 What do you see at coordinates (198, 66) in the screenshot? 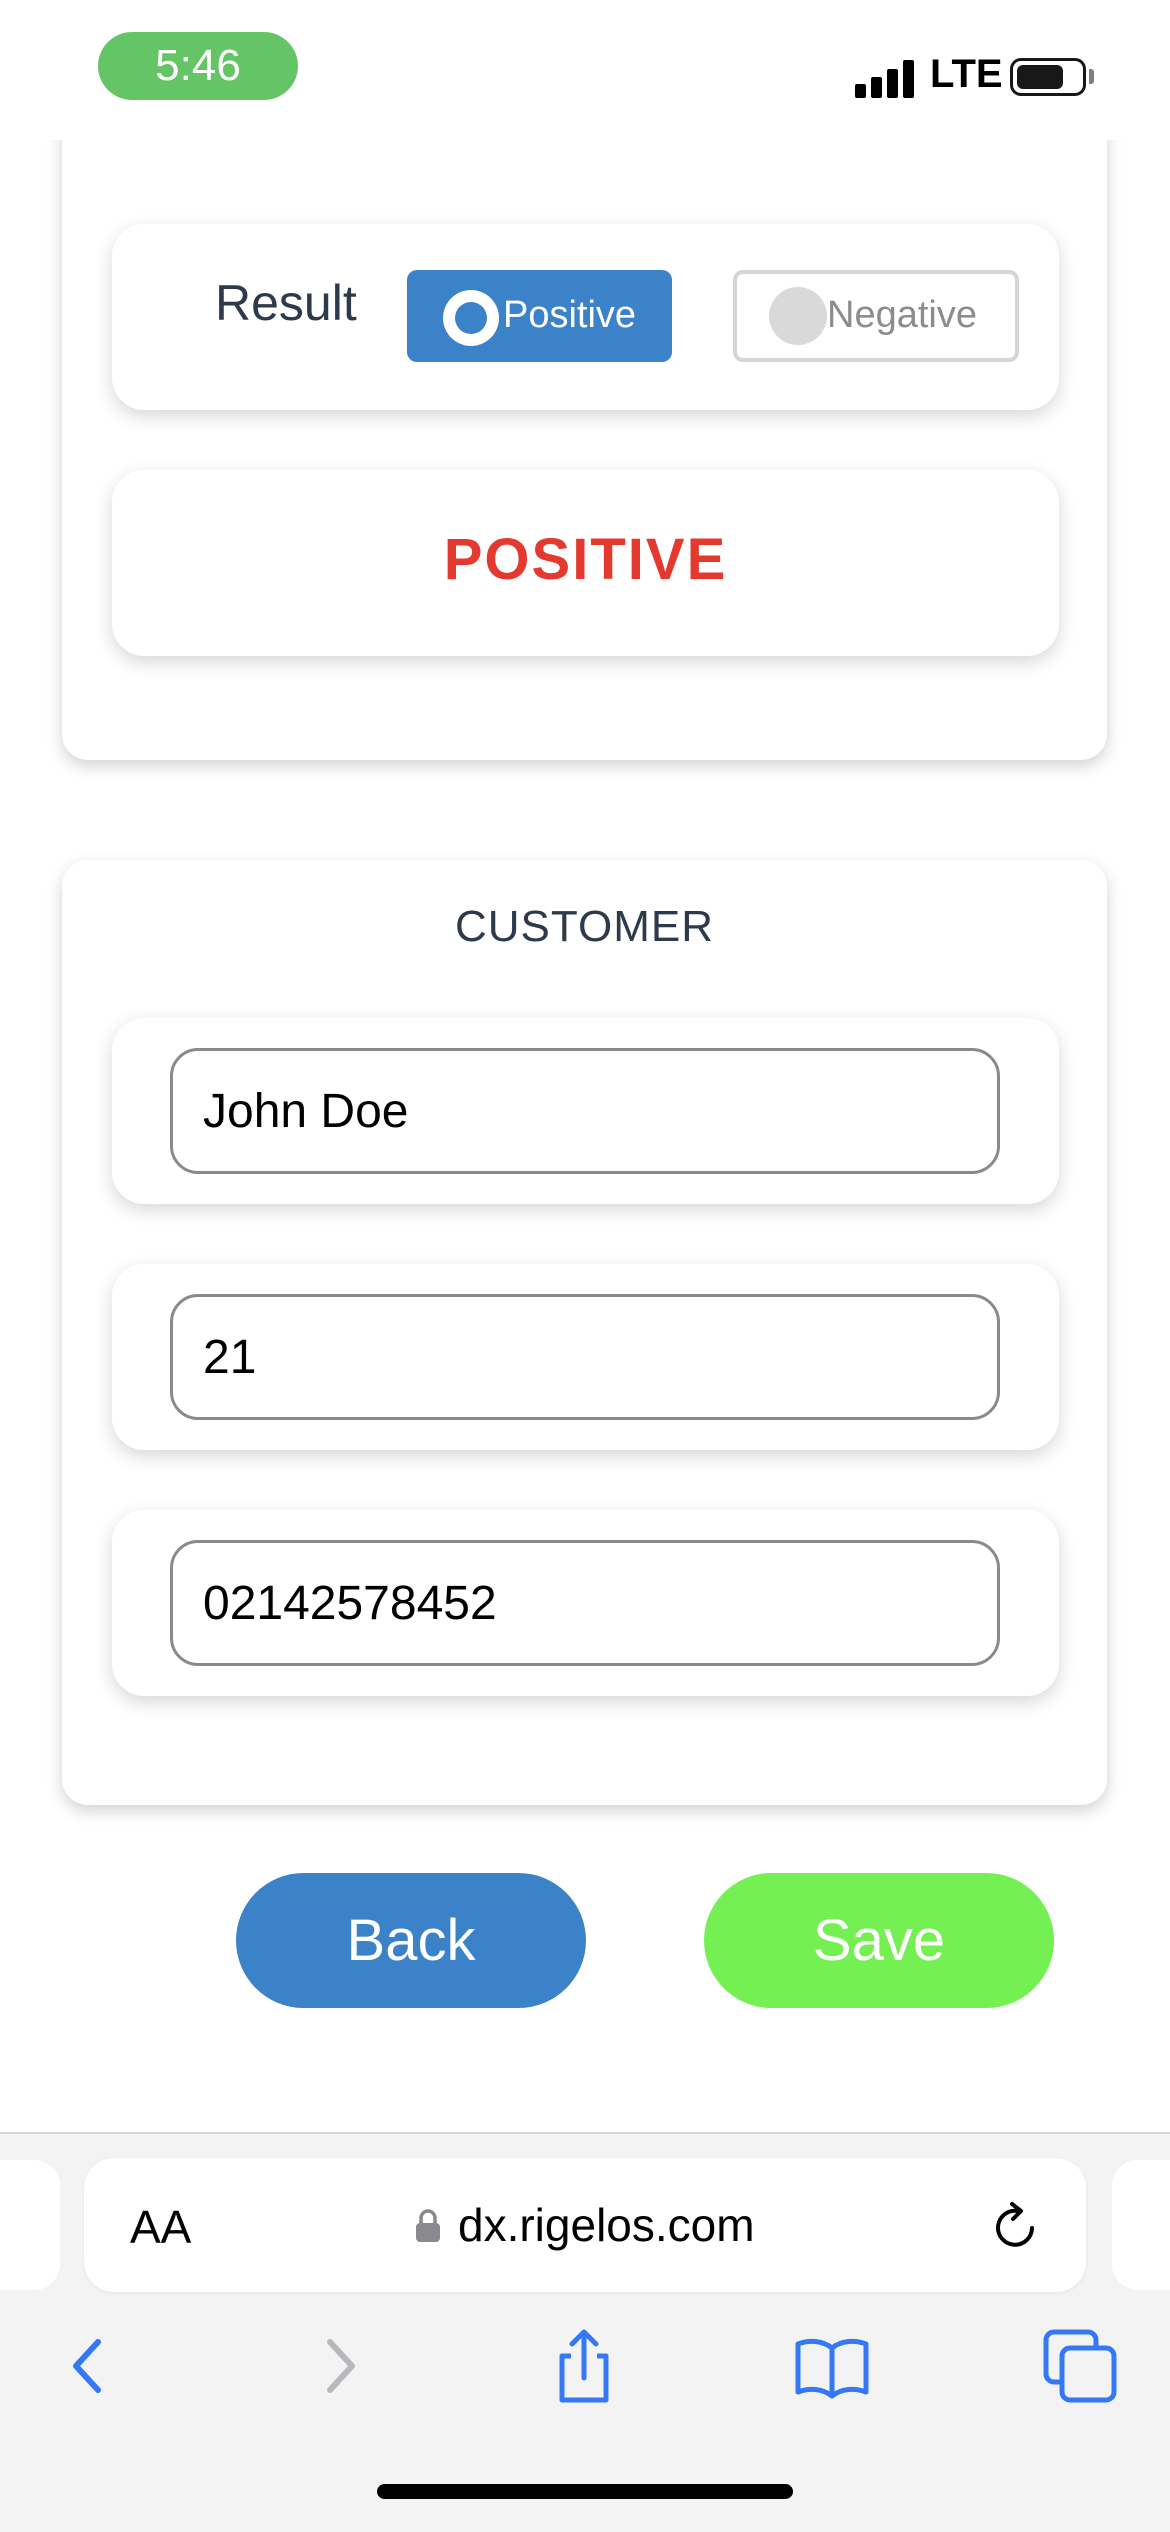
I see `status-time: 5:46` at bounding box center [198, 66].